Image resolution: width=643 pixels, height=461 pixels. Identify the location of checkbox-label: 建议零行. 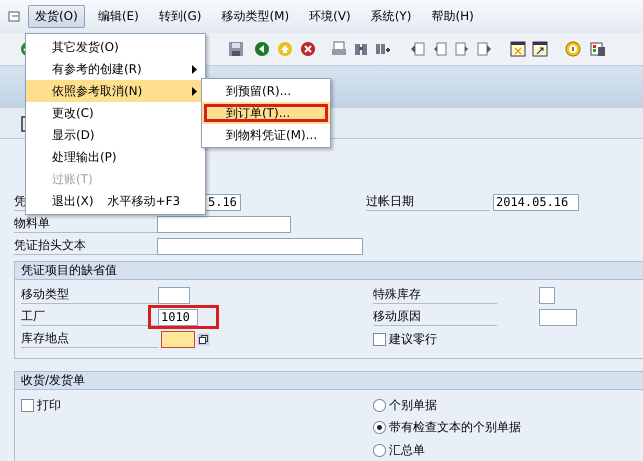
(413, 339).